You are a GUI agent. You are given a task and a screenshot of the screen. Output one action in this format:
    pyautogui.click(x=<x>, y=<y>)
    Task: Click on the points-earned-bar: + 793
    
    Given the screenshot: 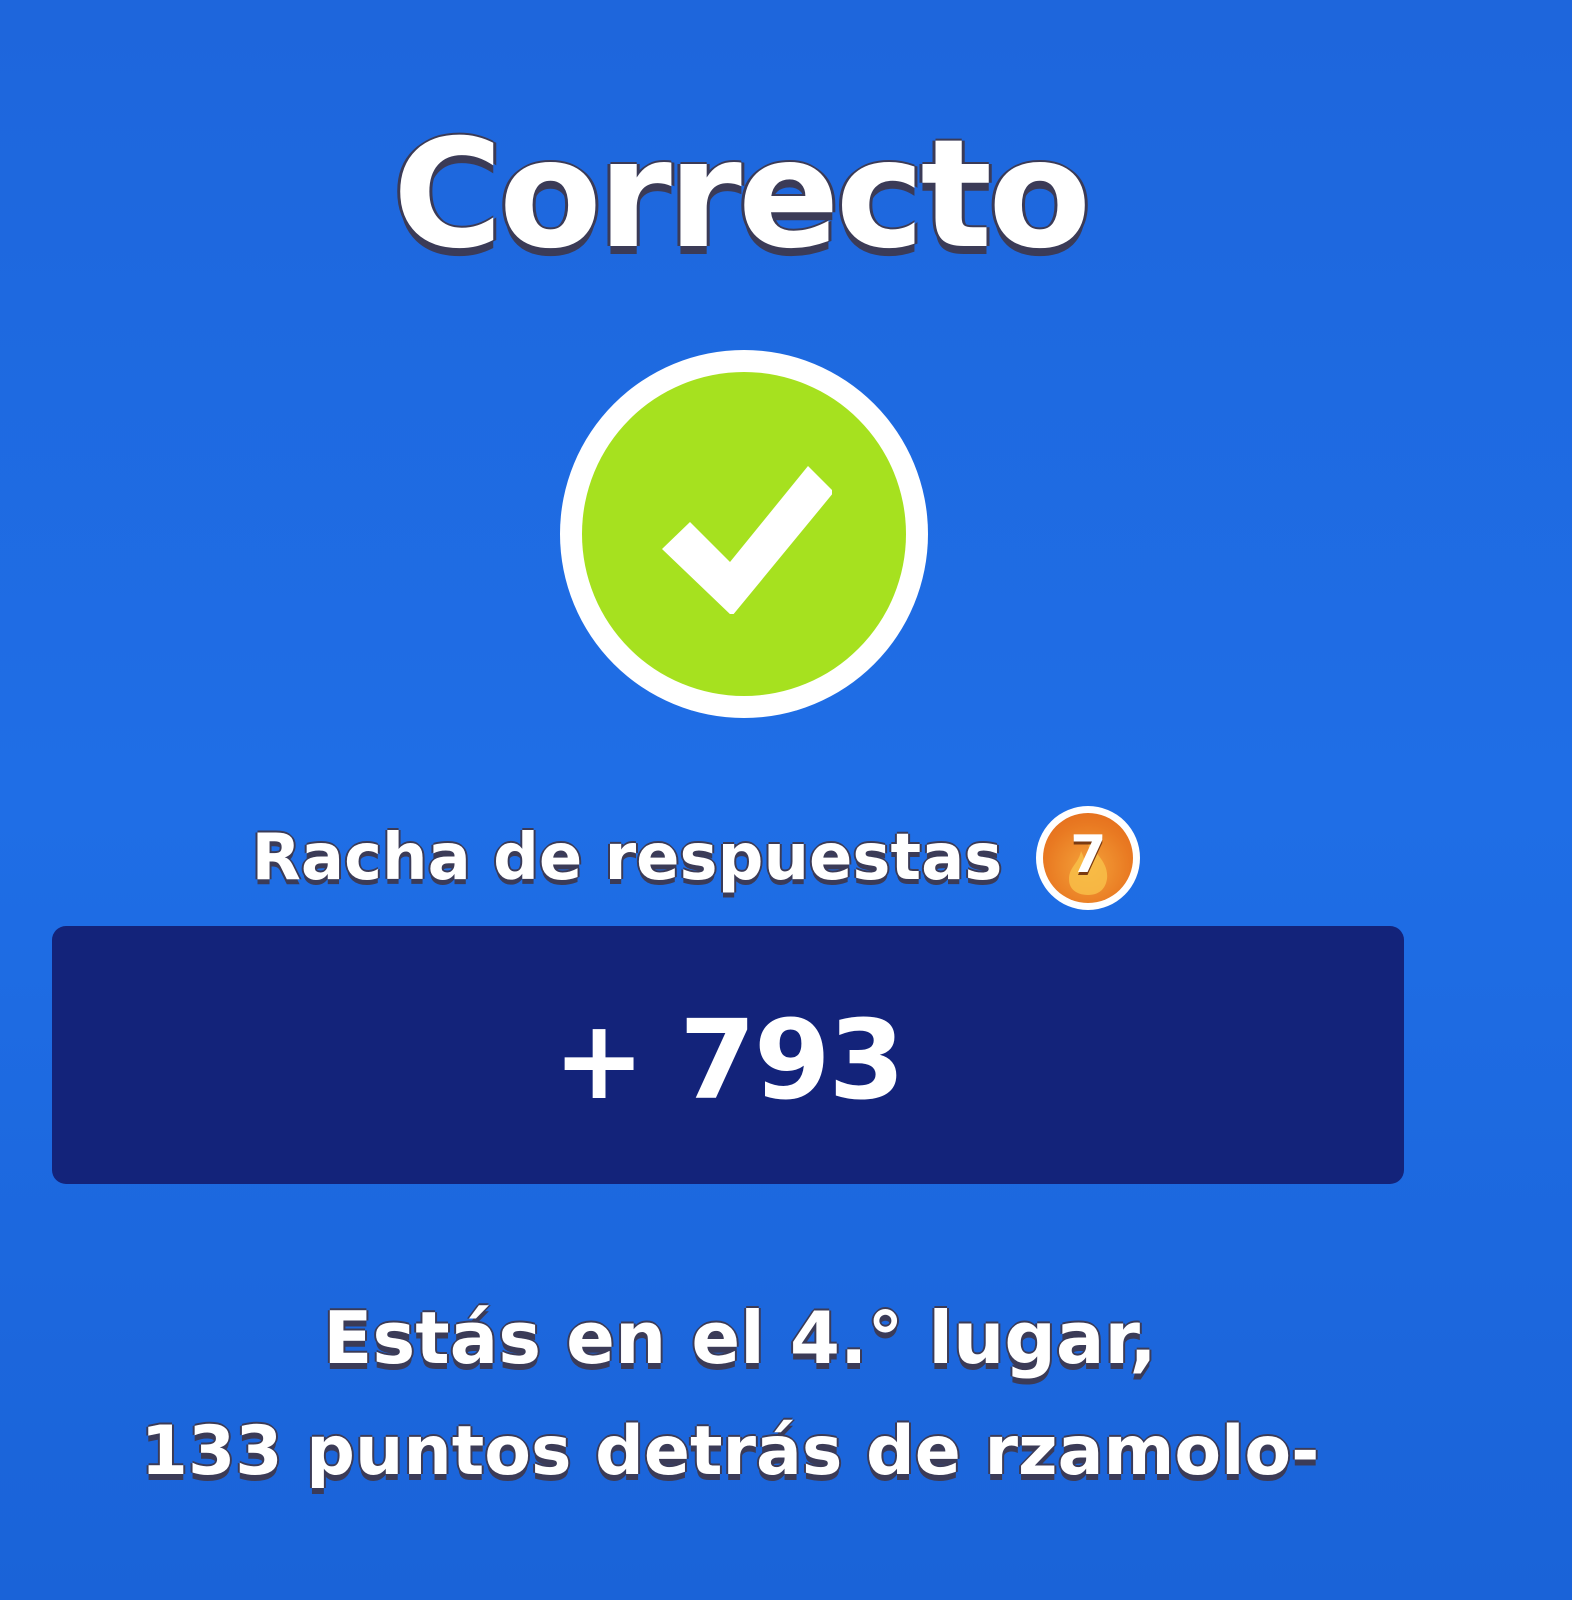 What is the action you would take?
    pyautogui.click(x=728, y=1055)
    